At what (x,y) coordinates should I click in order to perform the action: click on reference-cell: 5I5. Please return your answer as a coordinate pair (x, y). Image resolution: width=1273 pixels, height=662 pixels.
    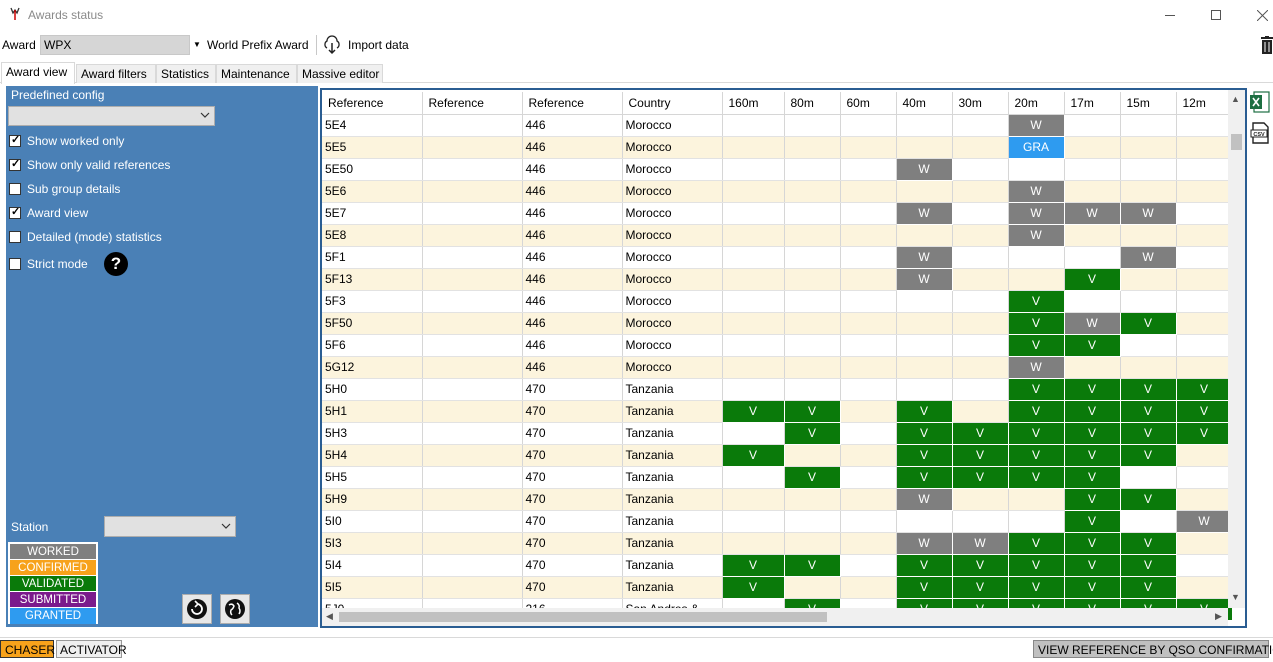
    Looking at the image, I should click on (372, 587).